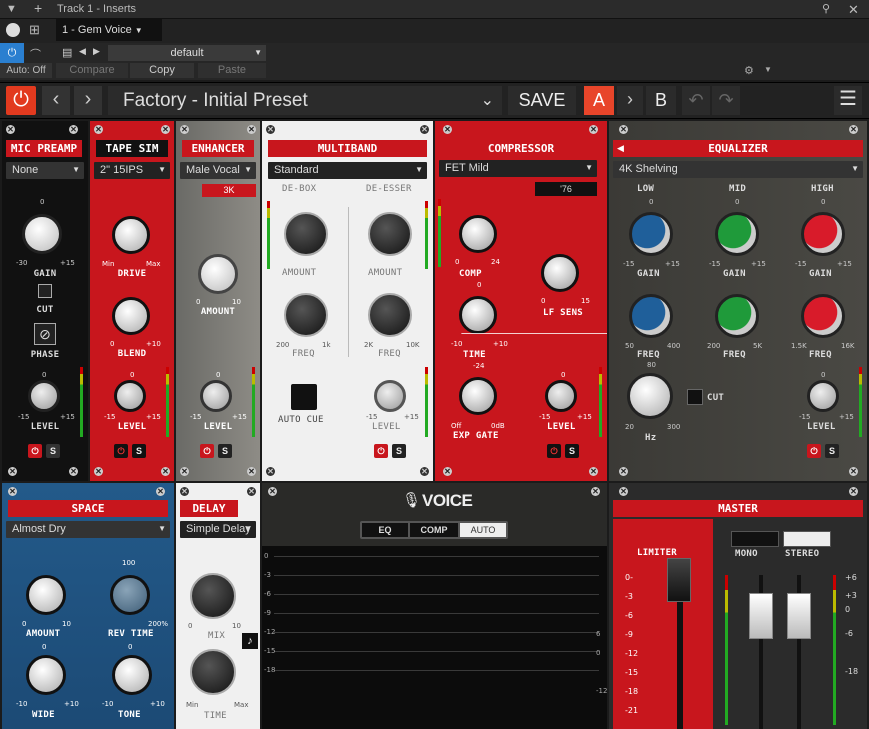  I want to click on mid-freq-knob, so click(737, 316).